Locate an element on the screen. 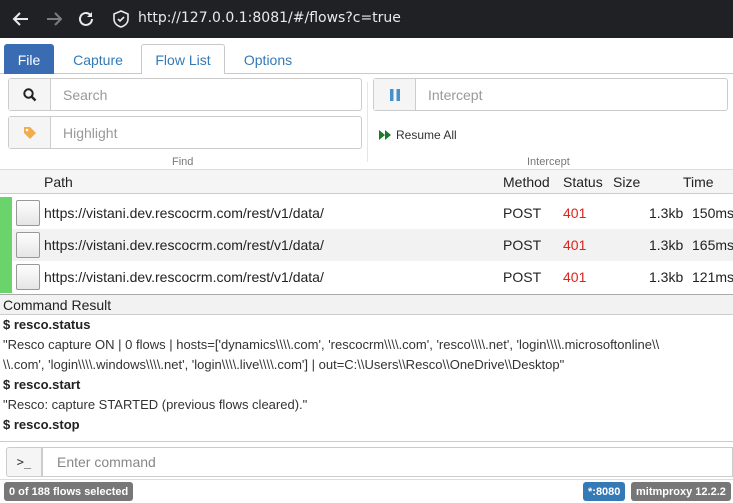  selection-count-badge: 0 of 188 flows selected is located at coordinates (69, 491).